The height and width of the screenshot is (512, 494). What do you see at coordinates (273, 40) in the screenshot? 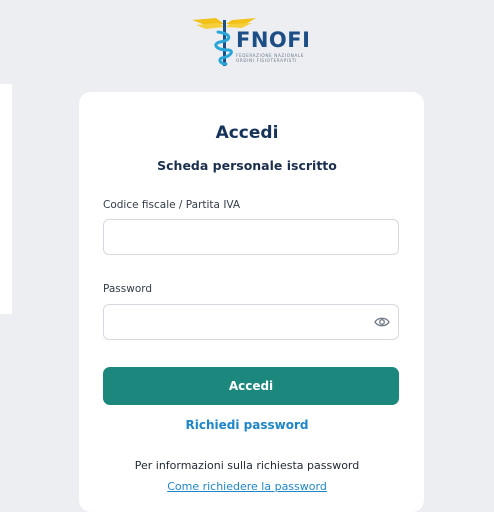
I see `brand-name: FNOFI` at bounding box center [273, 40].